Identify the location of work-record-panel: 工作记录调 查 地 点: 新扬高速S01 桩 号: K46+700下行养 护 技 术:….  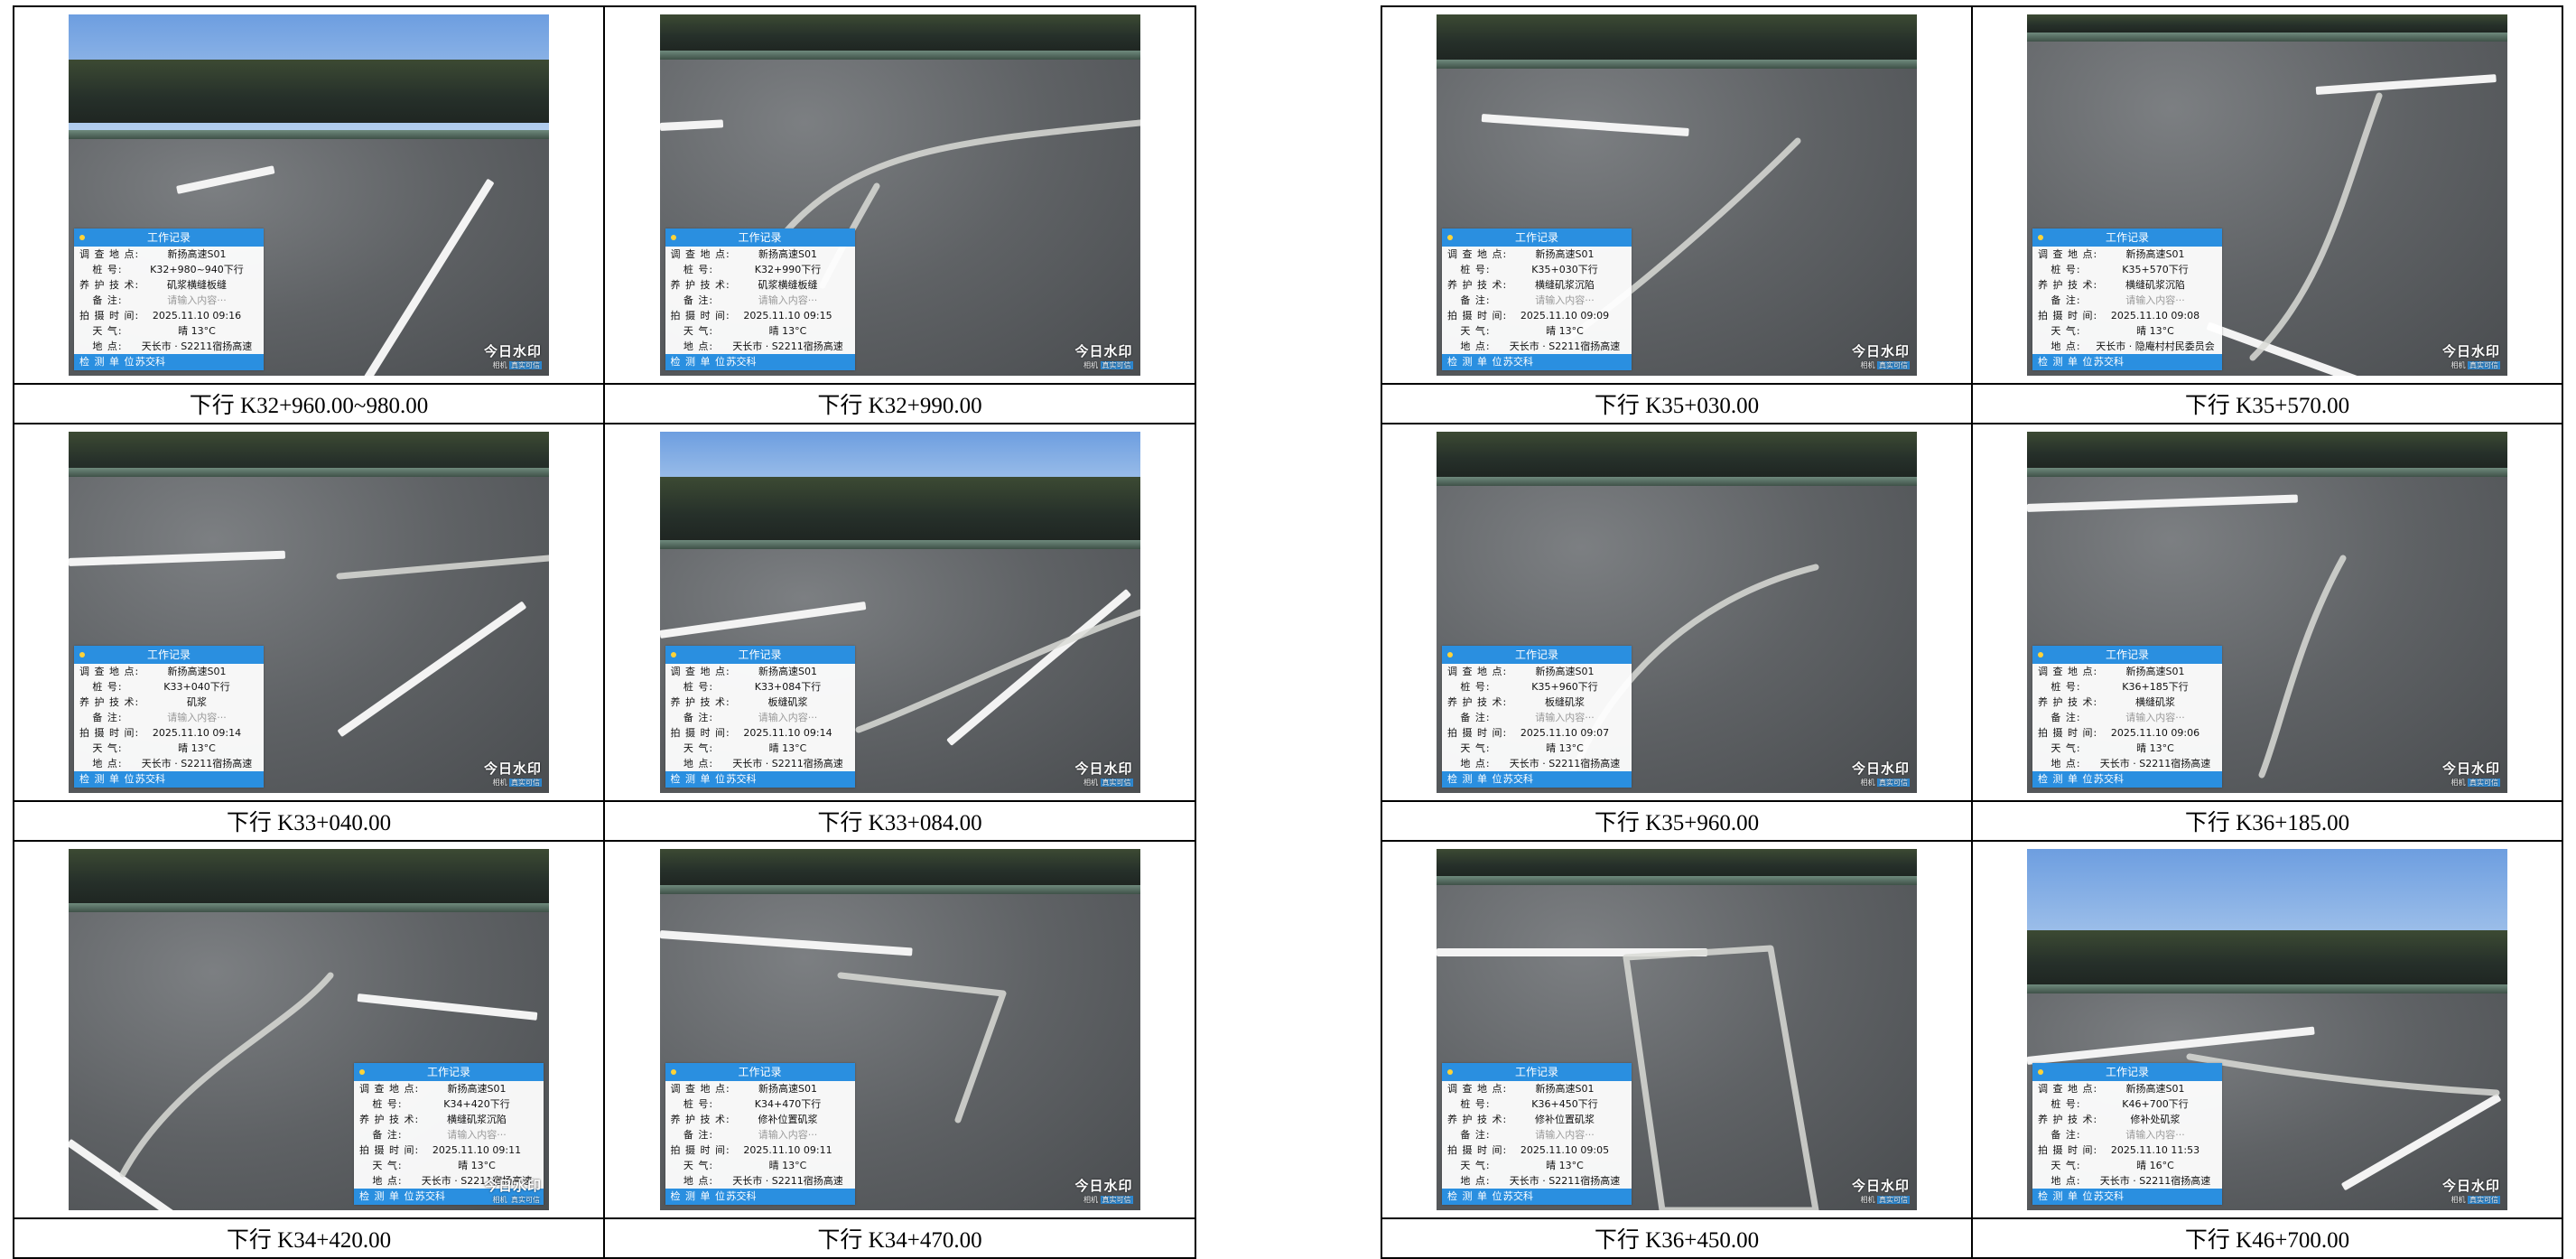
(2127, 1134).